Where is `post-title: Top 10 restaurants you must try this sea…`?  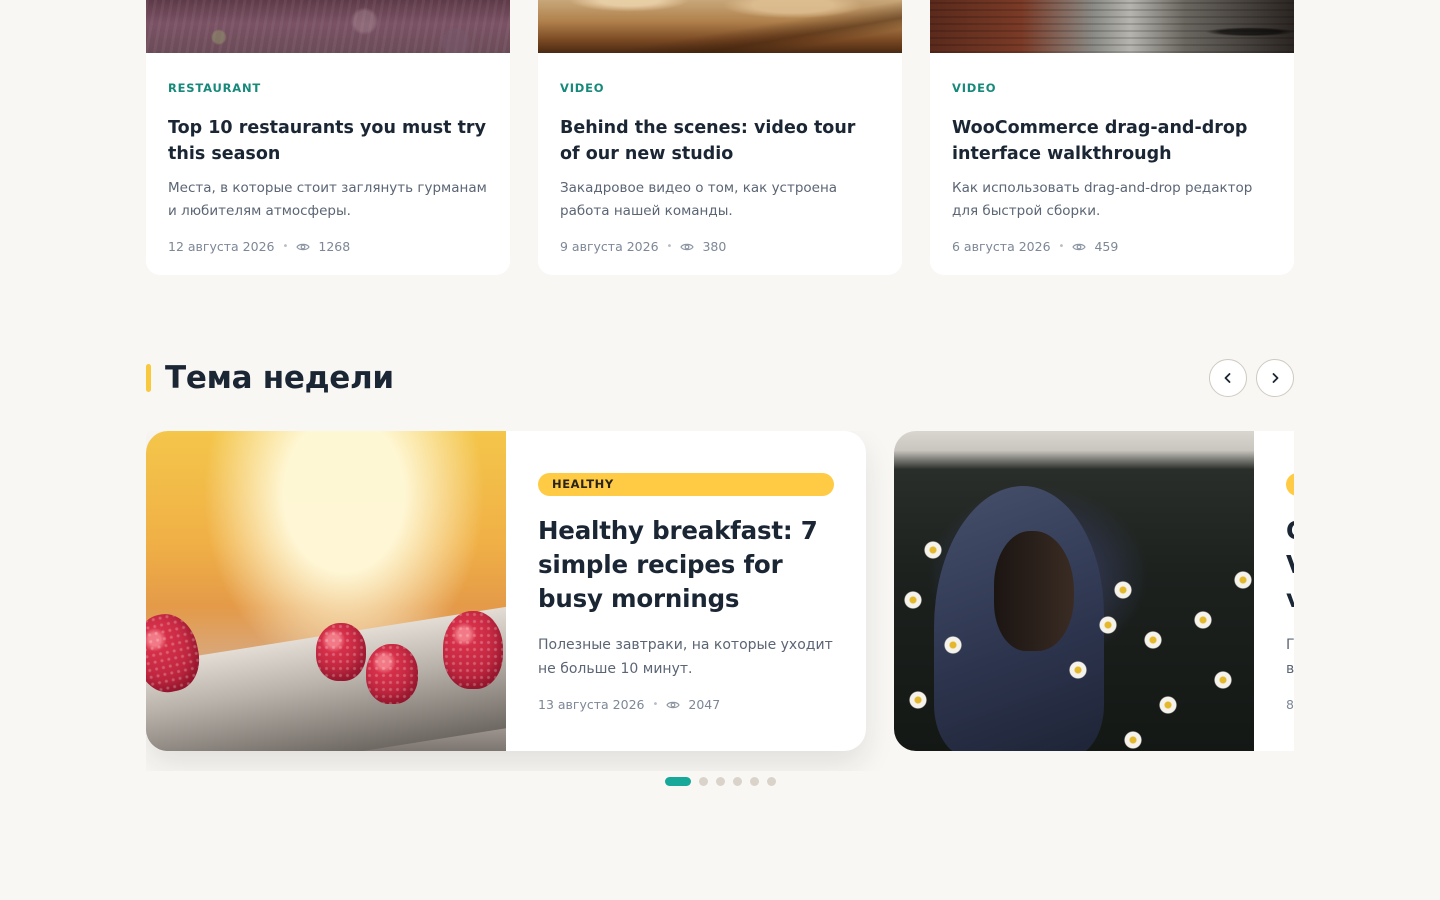 post-title: Top 10 restaurants you must try this sea… is located at coordinates (328, 141).